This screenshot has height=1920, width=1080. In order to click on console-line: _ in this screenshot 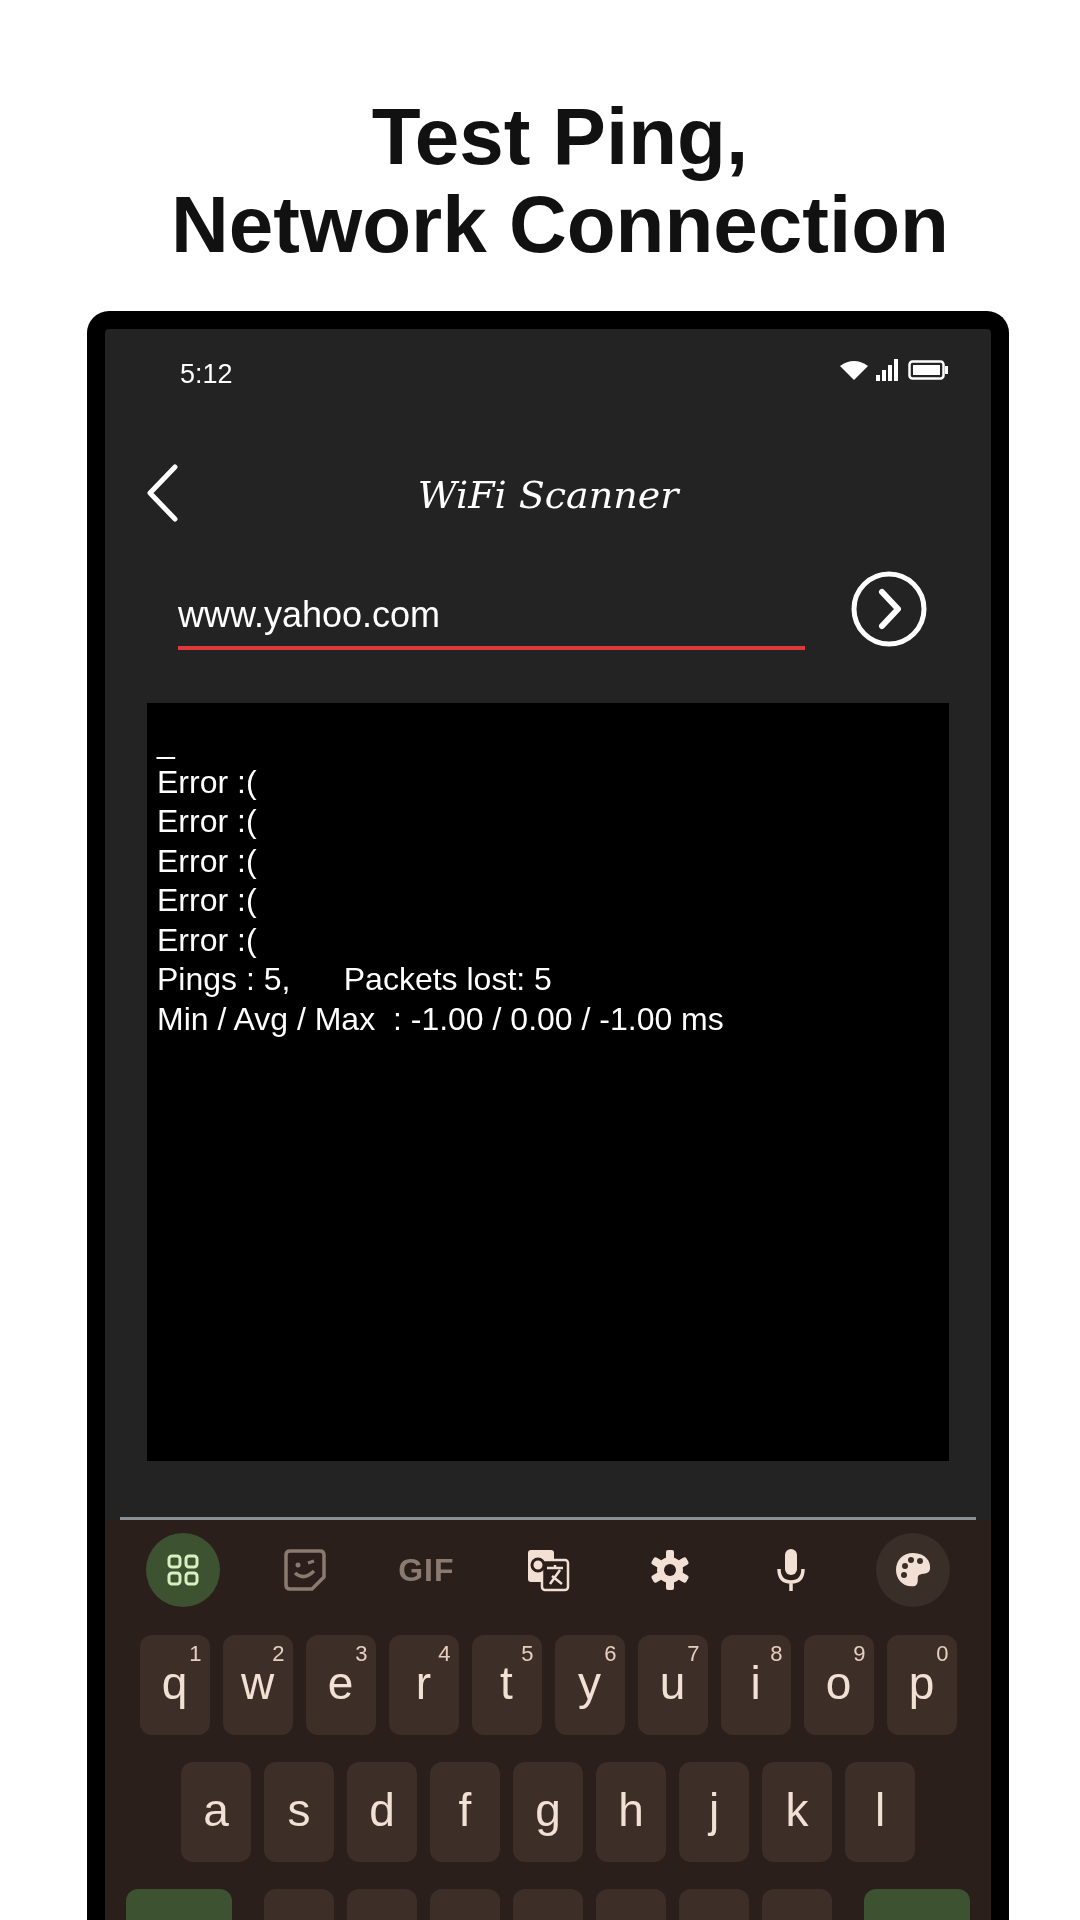, I will do `click(166, 742)`.